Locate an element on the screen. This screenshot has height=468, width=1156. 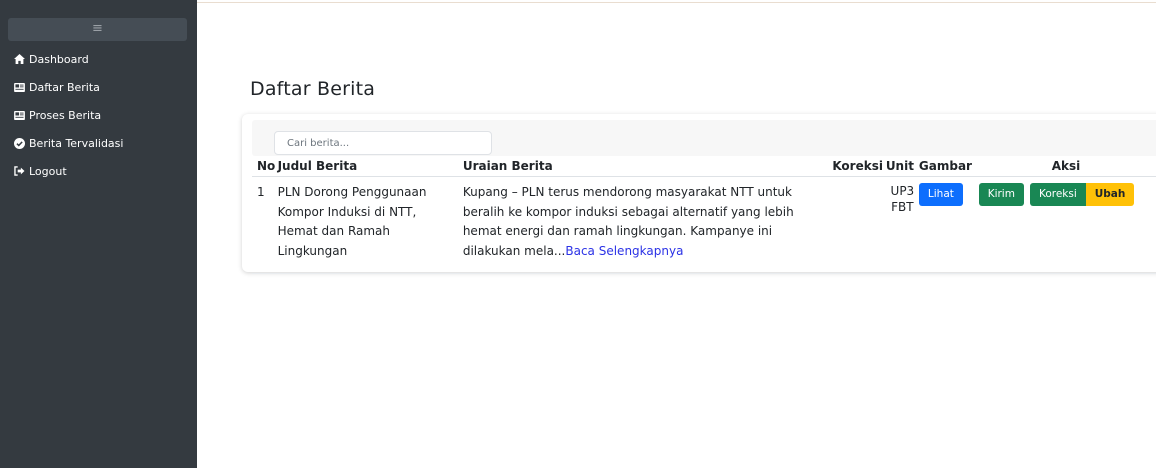
aksi-header-label: Aksi is located at coordinates (1066, 166).